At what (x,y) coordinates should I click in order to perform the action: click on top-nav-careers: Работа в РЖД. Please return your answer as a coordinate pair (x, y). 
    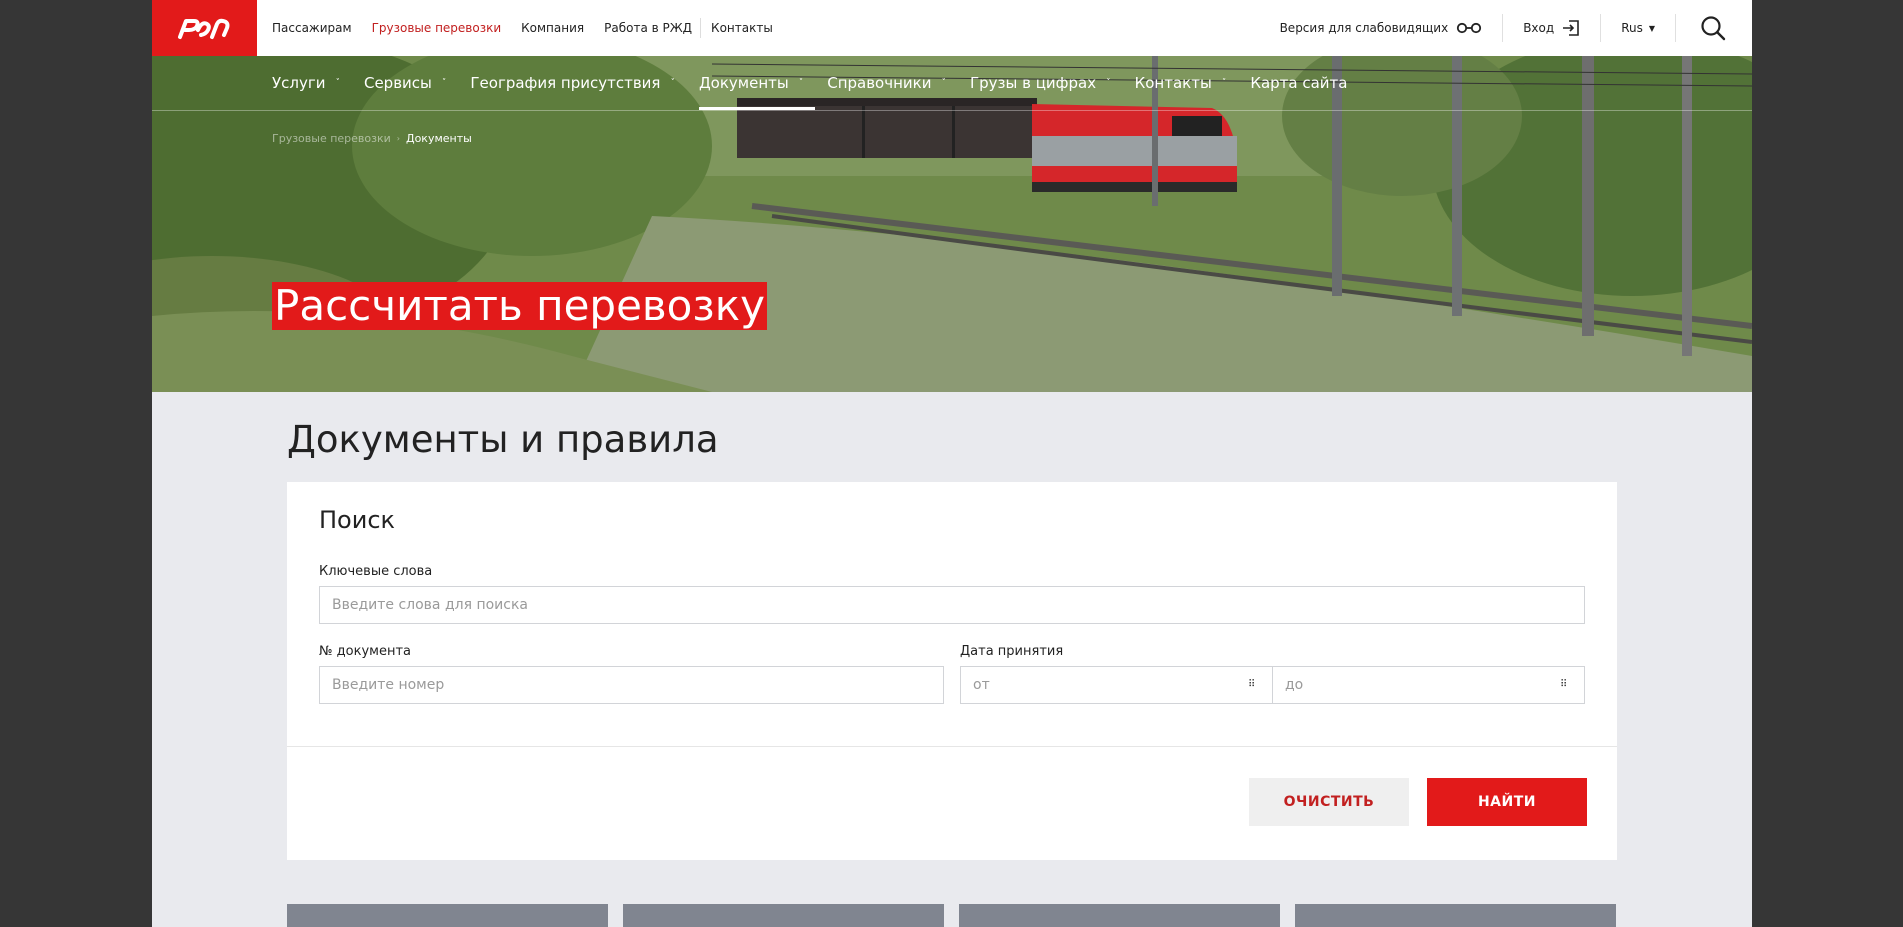
    Looking at the image, I should click on (648, 28).